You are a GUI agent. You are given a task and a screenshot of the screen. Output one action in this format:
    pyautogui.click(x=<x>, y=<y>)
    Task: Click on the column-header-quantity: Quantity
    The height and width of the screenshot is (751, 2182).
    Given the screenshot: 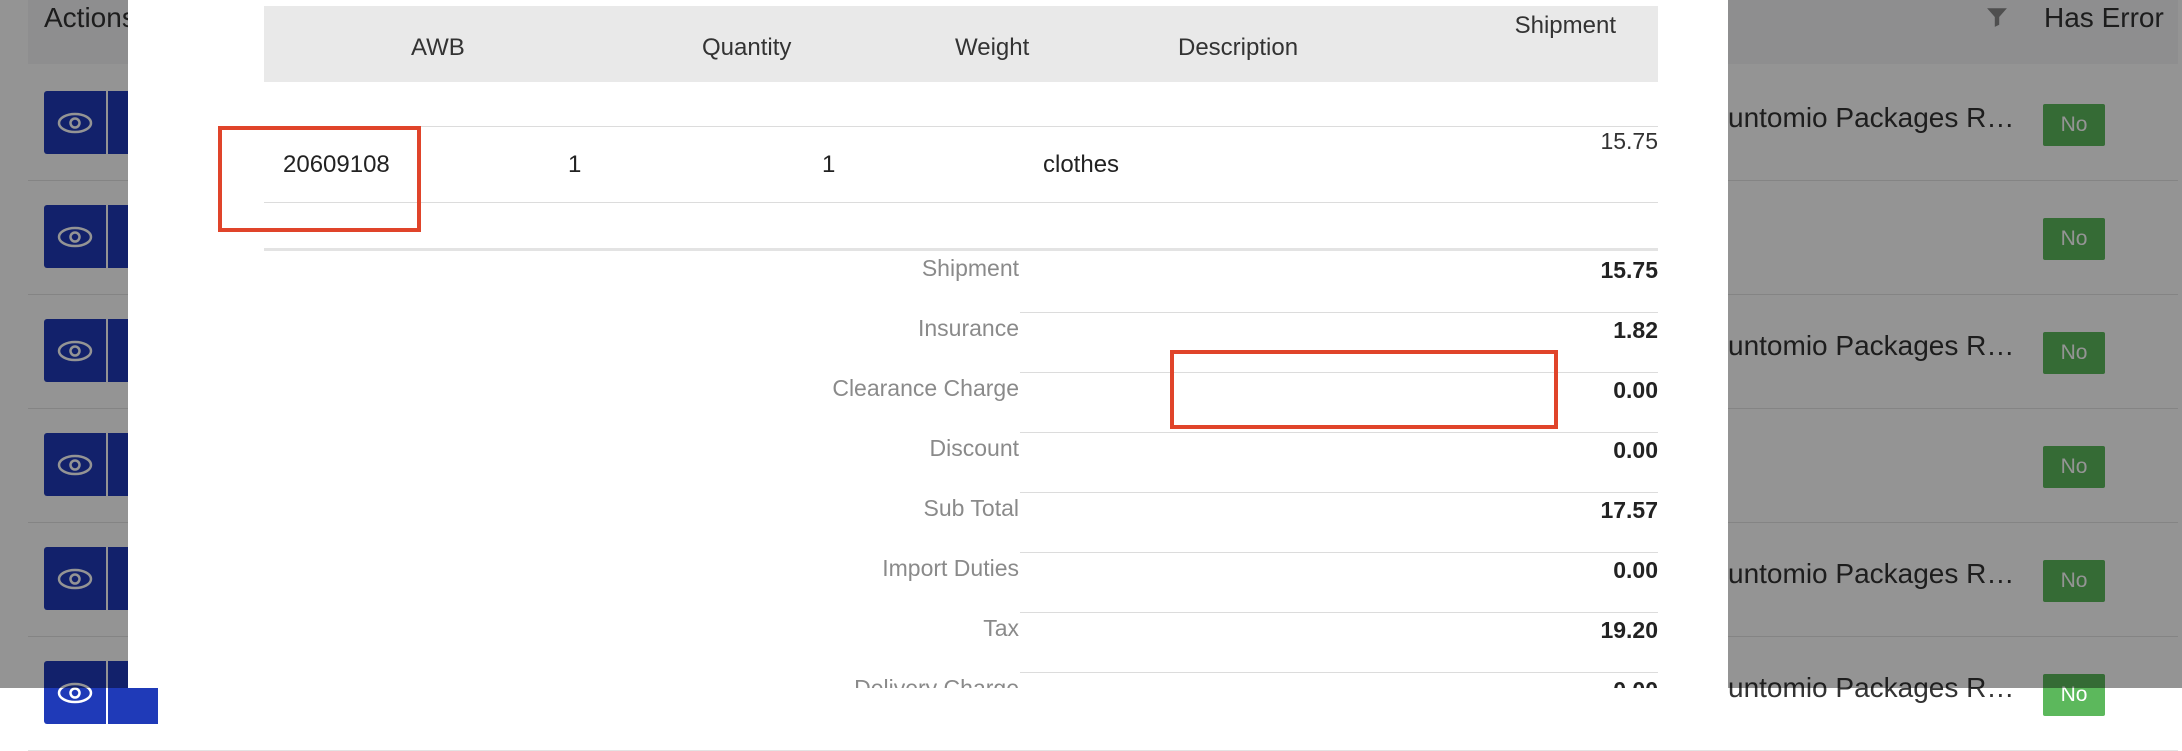 What is the action you would take?
    pyautogui.click(x=747, y=47)
    